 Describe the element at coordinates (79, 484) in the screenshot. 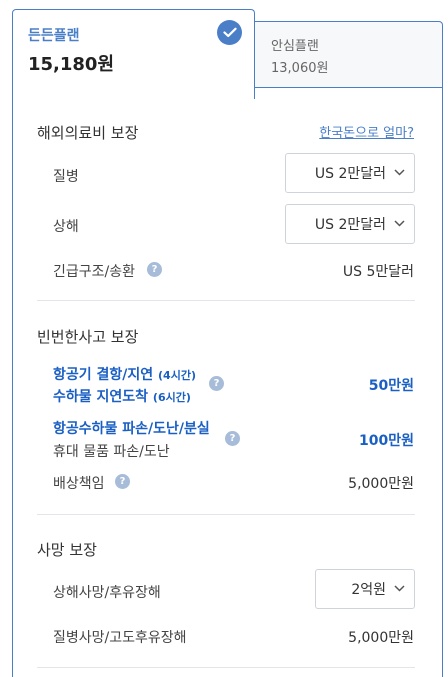

I see `liability-label: 배상책임` at that location.